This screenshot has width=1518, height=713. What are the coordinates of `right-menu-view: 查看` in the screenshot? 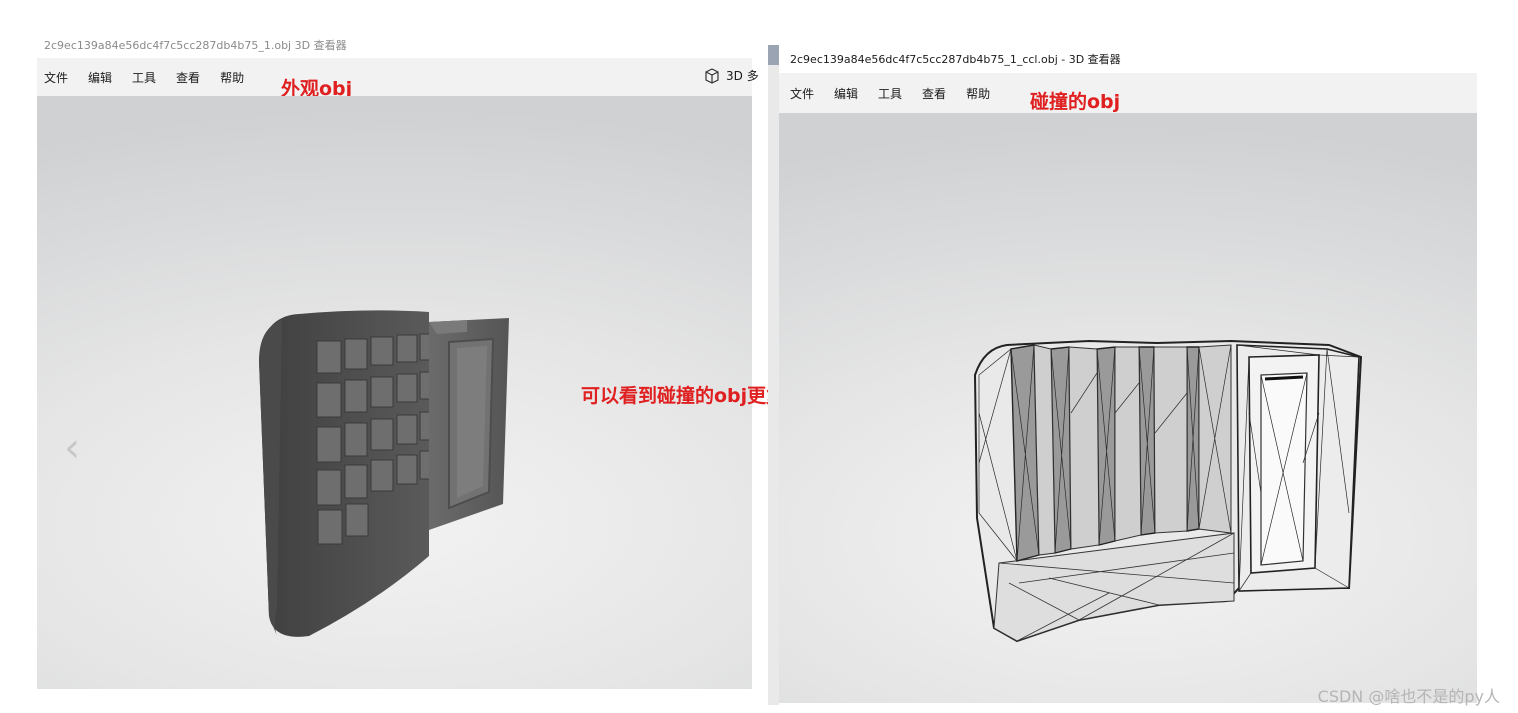 It's located at (934, 93).